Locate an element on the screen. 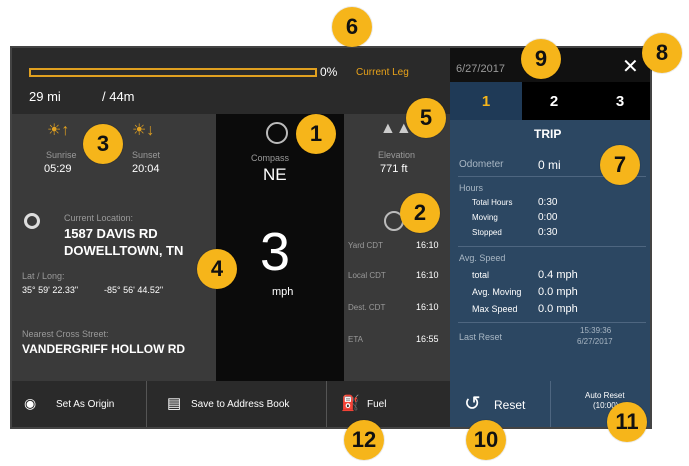 The width and height of the screenshot is (689, 466). auto-reset-line-1: Auto Reset is located at coordinates (605, 395).